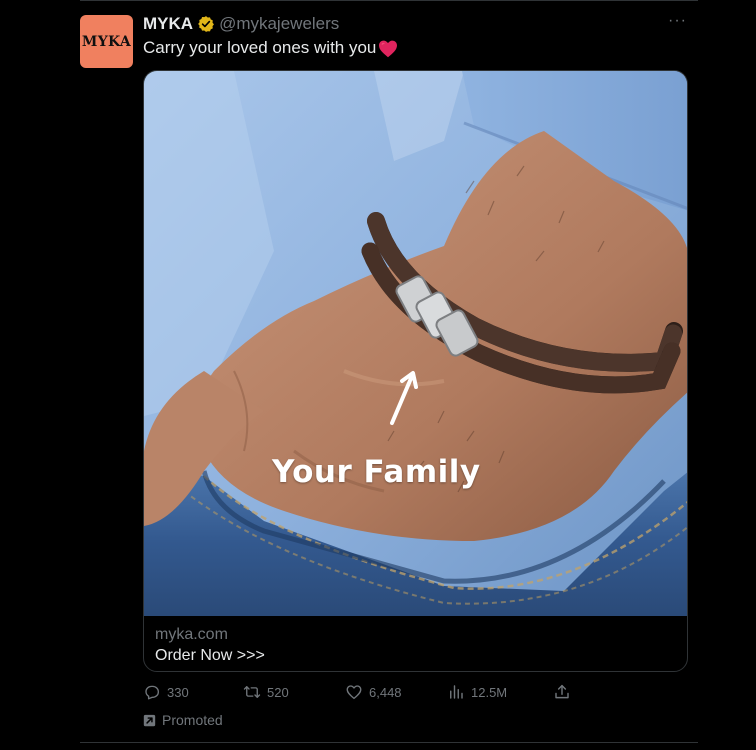  Describe the element at coordinates (260, 47) in the screenshot. I see `tweet-text-content: Carry your loved ones with you` at that location.